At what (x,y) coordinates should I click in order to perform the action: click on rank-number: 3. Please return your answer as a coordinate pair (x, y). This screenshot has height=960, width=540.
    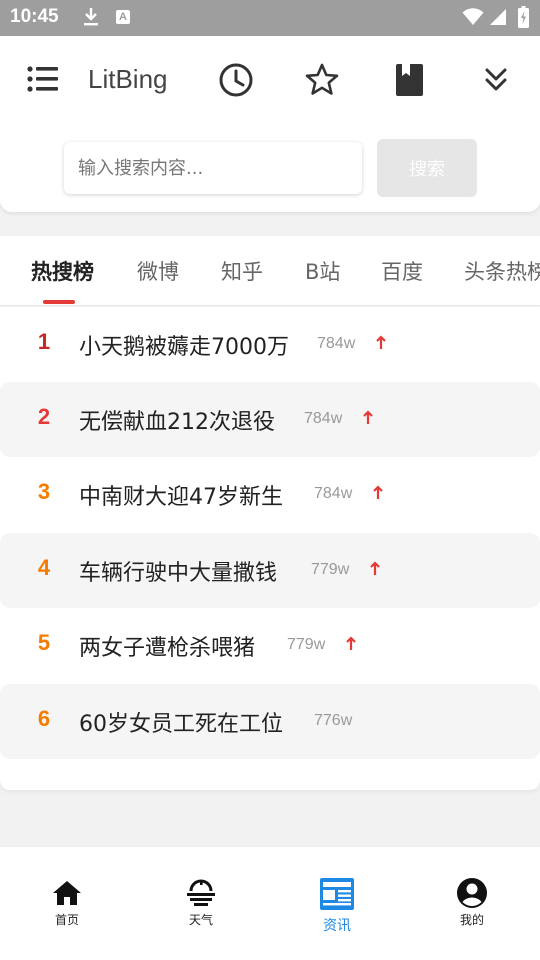
    Looking at the image, I should click on (44, 491).